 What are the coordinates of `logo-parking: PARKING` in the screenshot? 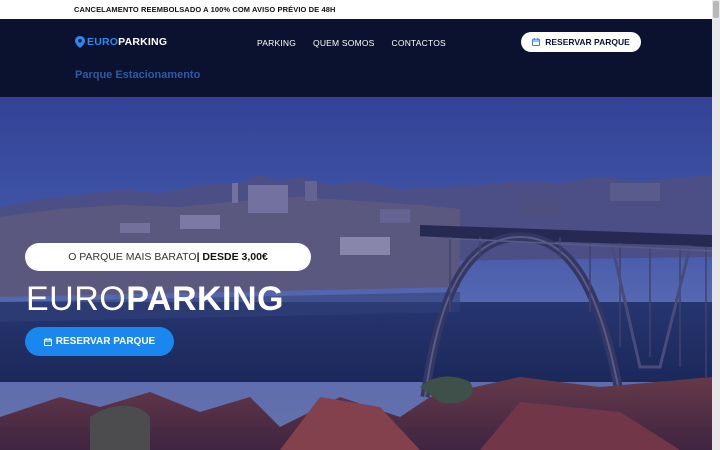 It's located at (143, 42).